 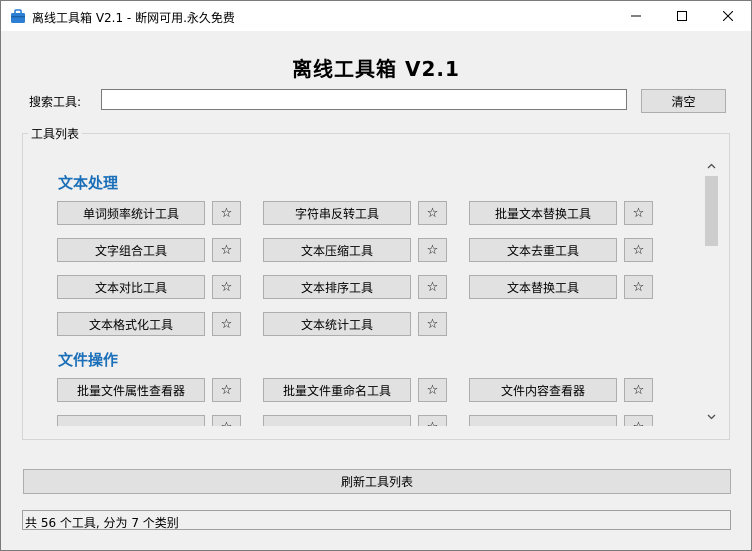 What do you see at coordinates (131, 390) in the screenshot?
I see `tool-button: 批量文件属性查看器` at bounding box center [131, 390].